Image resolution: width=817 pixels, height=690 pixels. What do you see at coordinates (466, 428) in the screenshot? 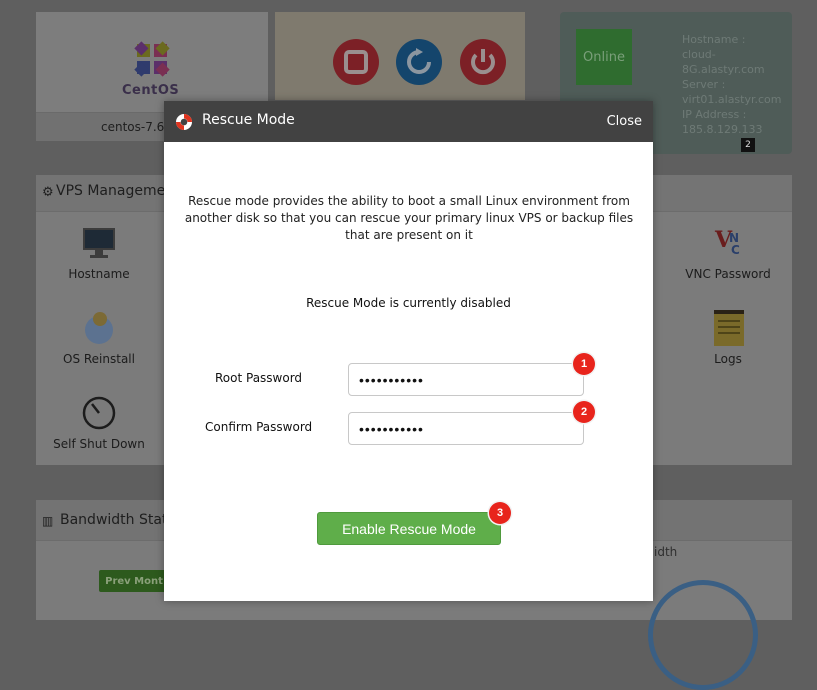
I see `confirm-password-input` at bounding box center [466, 428].